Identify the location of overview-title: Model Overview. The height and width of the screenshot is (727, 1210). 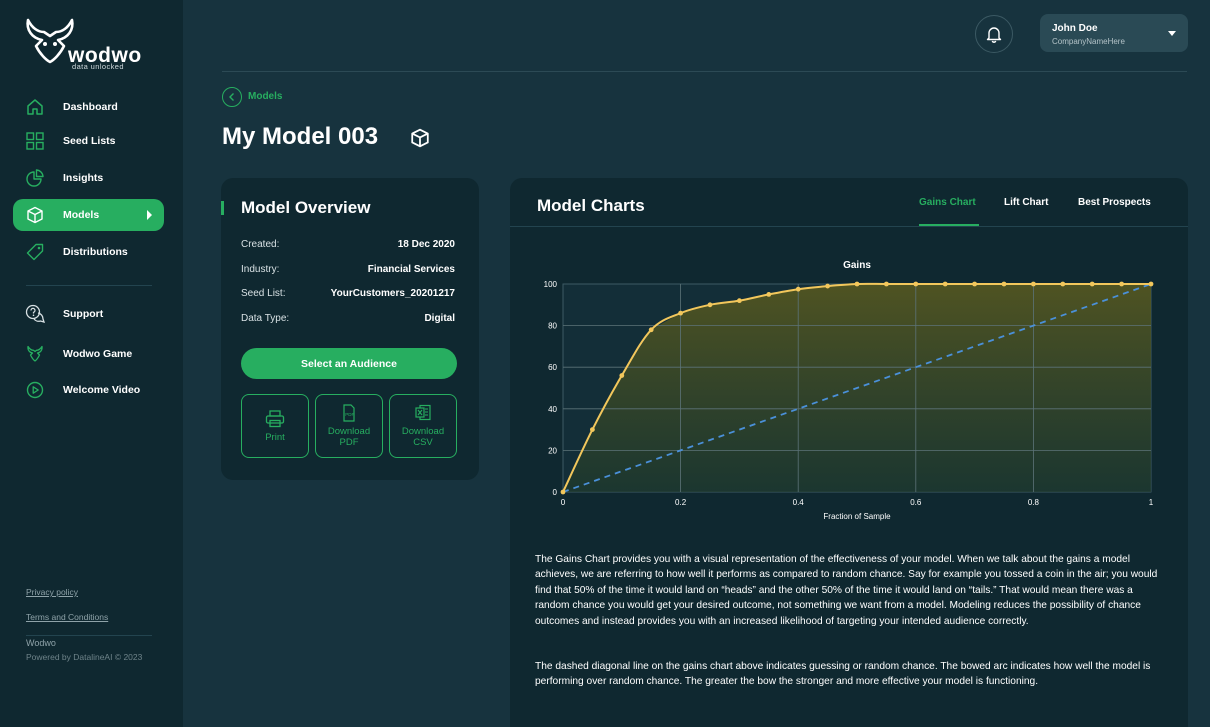
(306, 207).